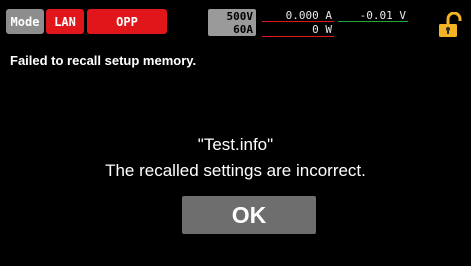 The height and width of the screenshot is (266, 471). Describe the element at coordinates (240, 16) in the screenshot. I see `rating-voltage: 500V` at that location.